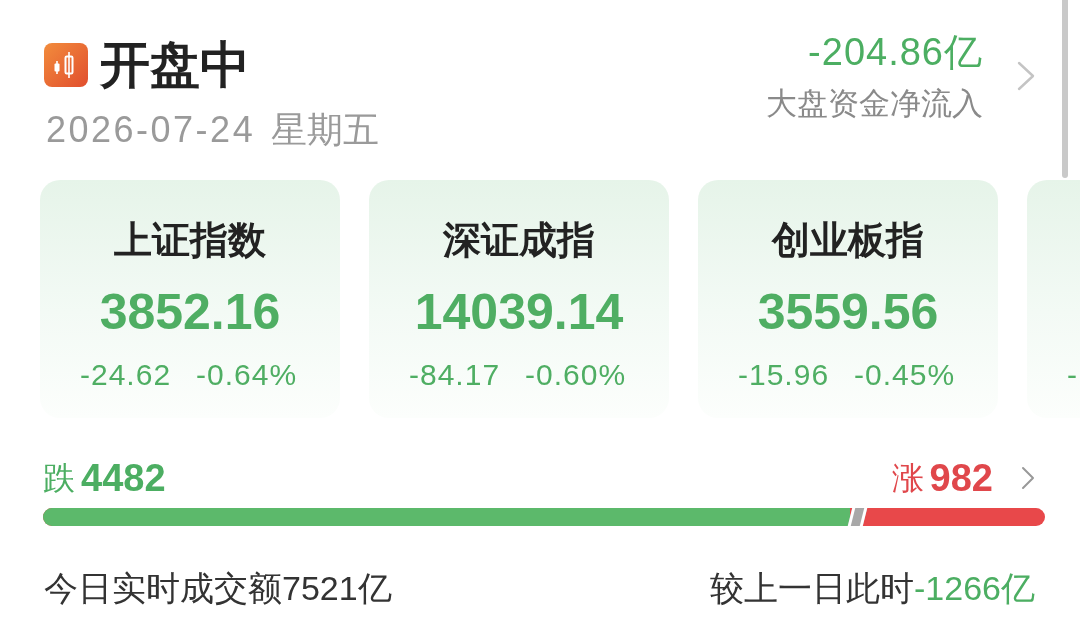  I want to click on decline-label: 跌, so click(59, 478).